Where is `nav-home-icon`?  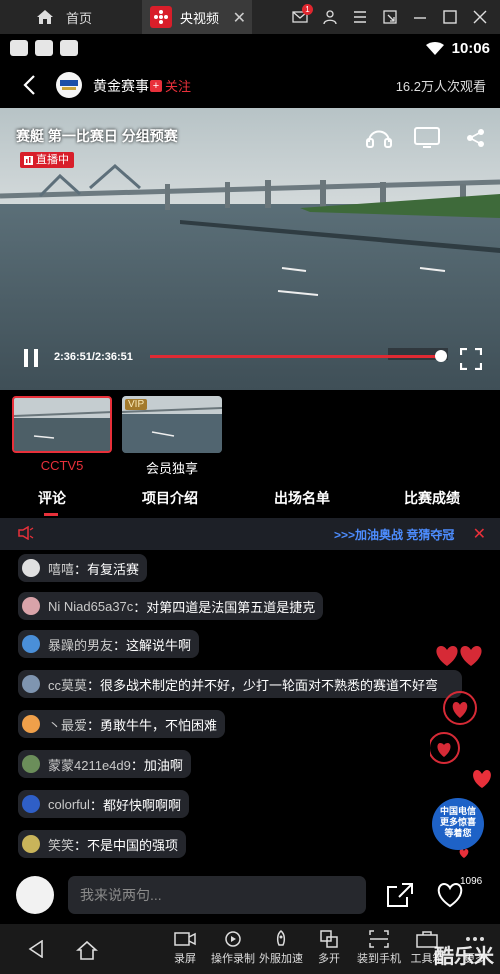 nav-home-icon is located at coordinates (87, 950).